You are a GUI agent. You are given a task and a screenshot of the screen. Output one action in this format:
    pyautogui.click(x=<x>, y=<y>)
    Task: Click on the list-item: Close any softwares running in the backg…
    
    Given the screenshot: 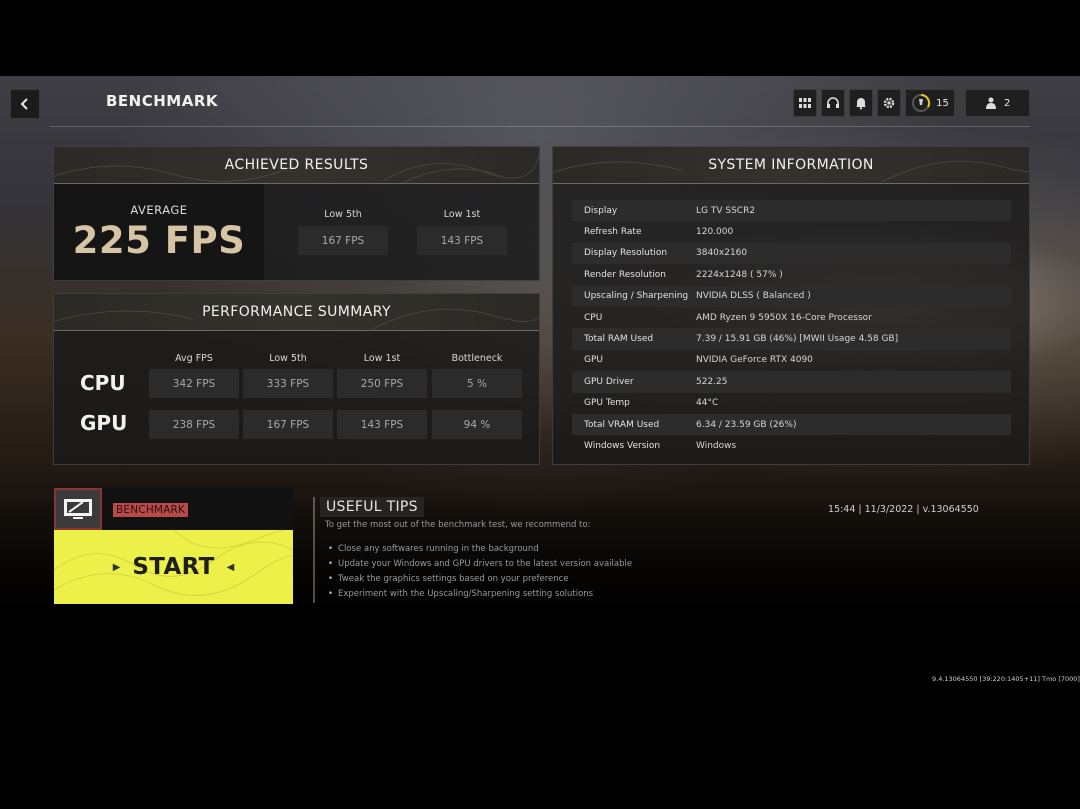 What is the action you would take?
    pyautogui.click(x=480, y=548)
    